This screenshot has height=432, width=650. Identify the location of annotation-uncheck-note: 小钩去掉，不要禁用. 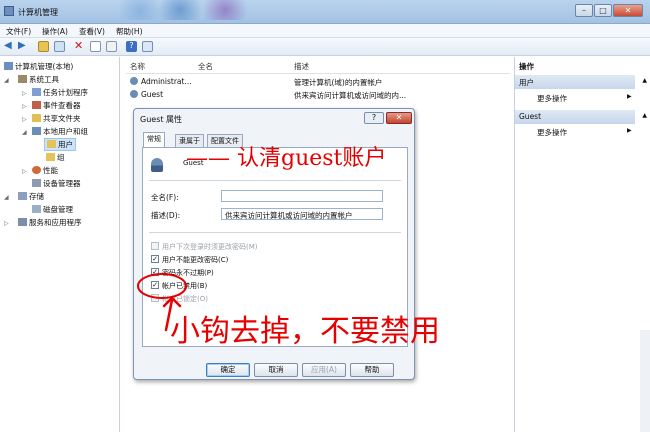
(305, 331).